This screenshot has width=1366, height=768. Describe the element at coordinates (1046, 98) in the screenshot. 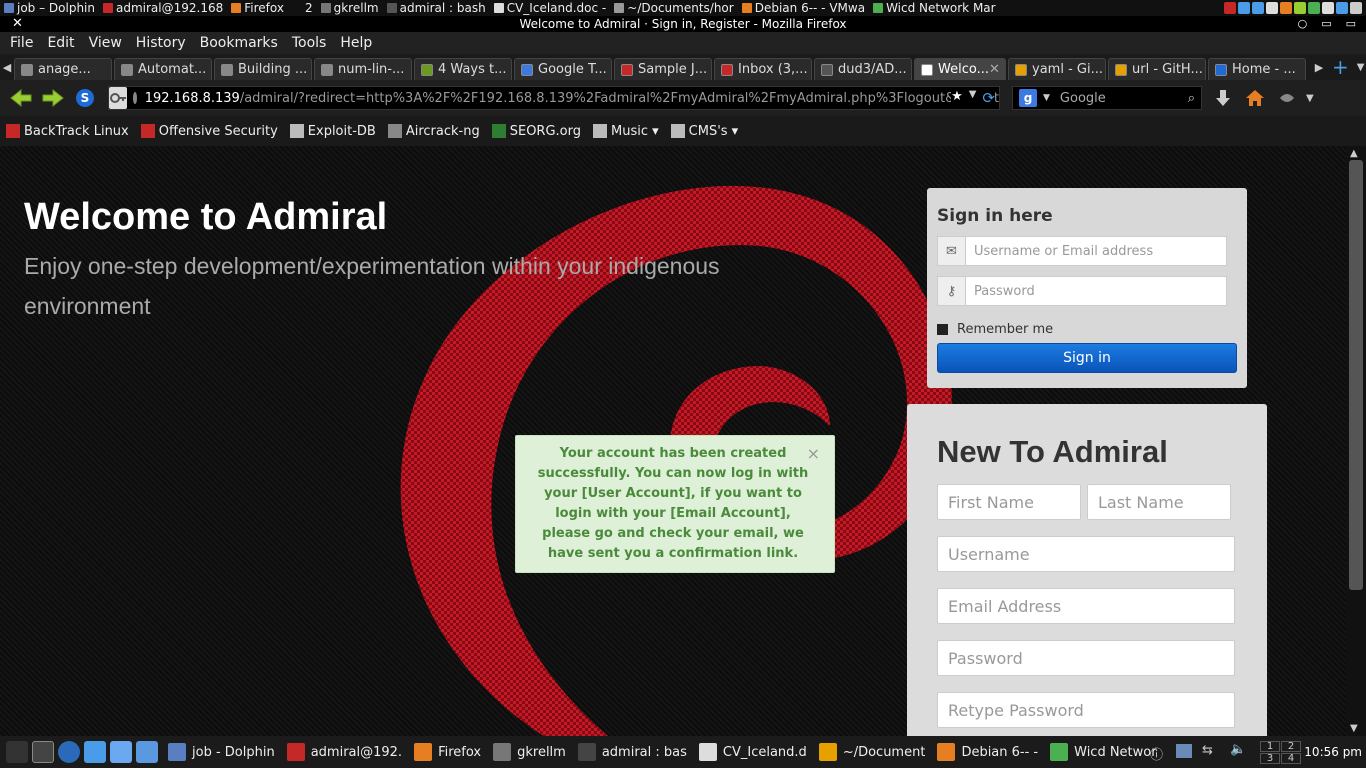

I see `search-engine-dropdown-icon: ▼` at that location.